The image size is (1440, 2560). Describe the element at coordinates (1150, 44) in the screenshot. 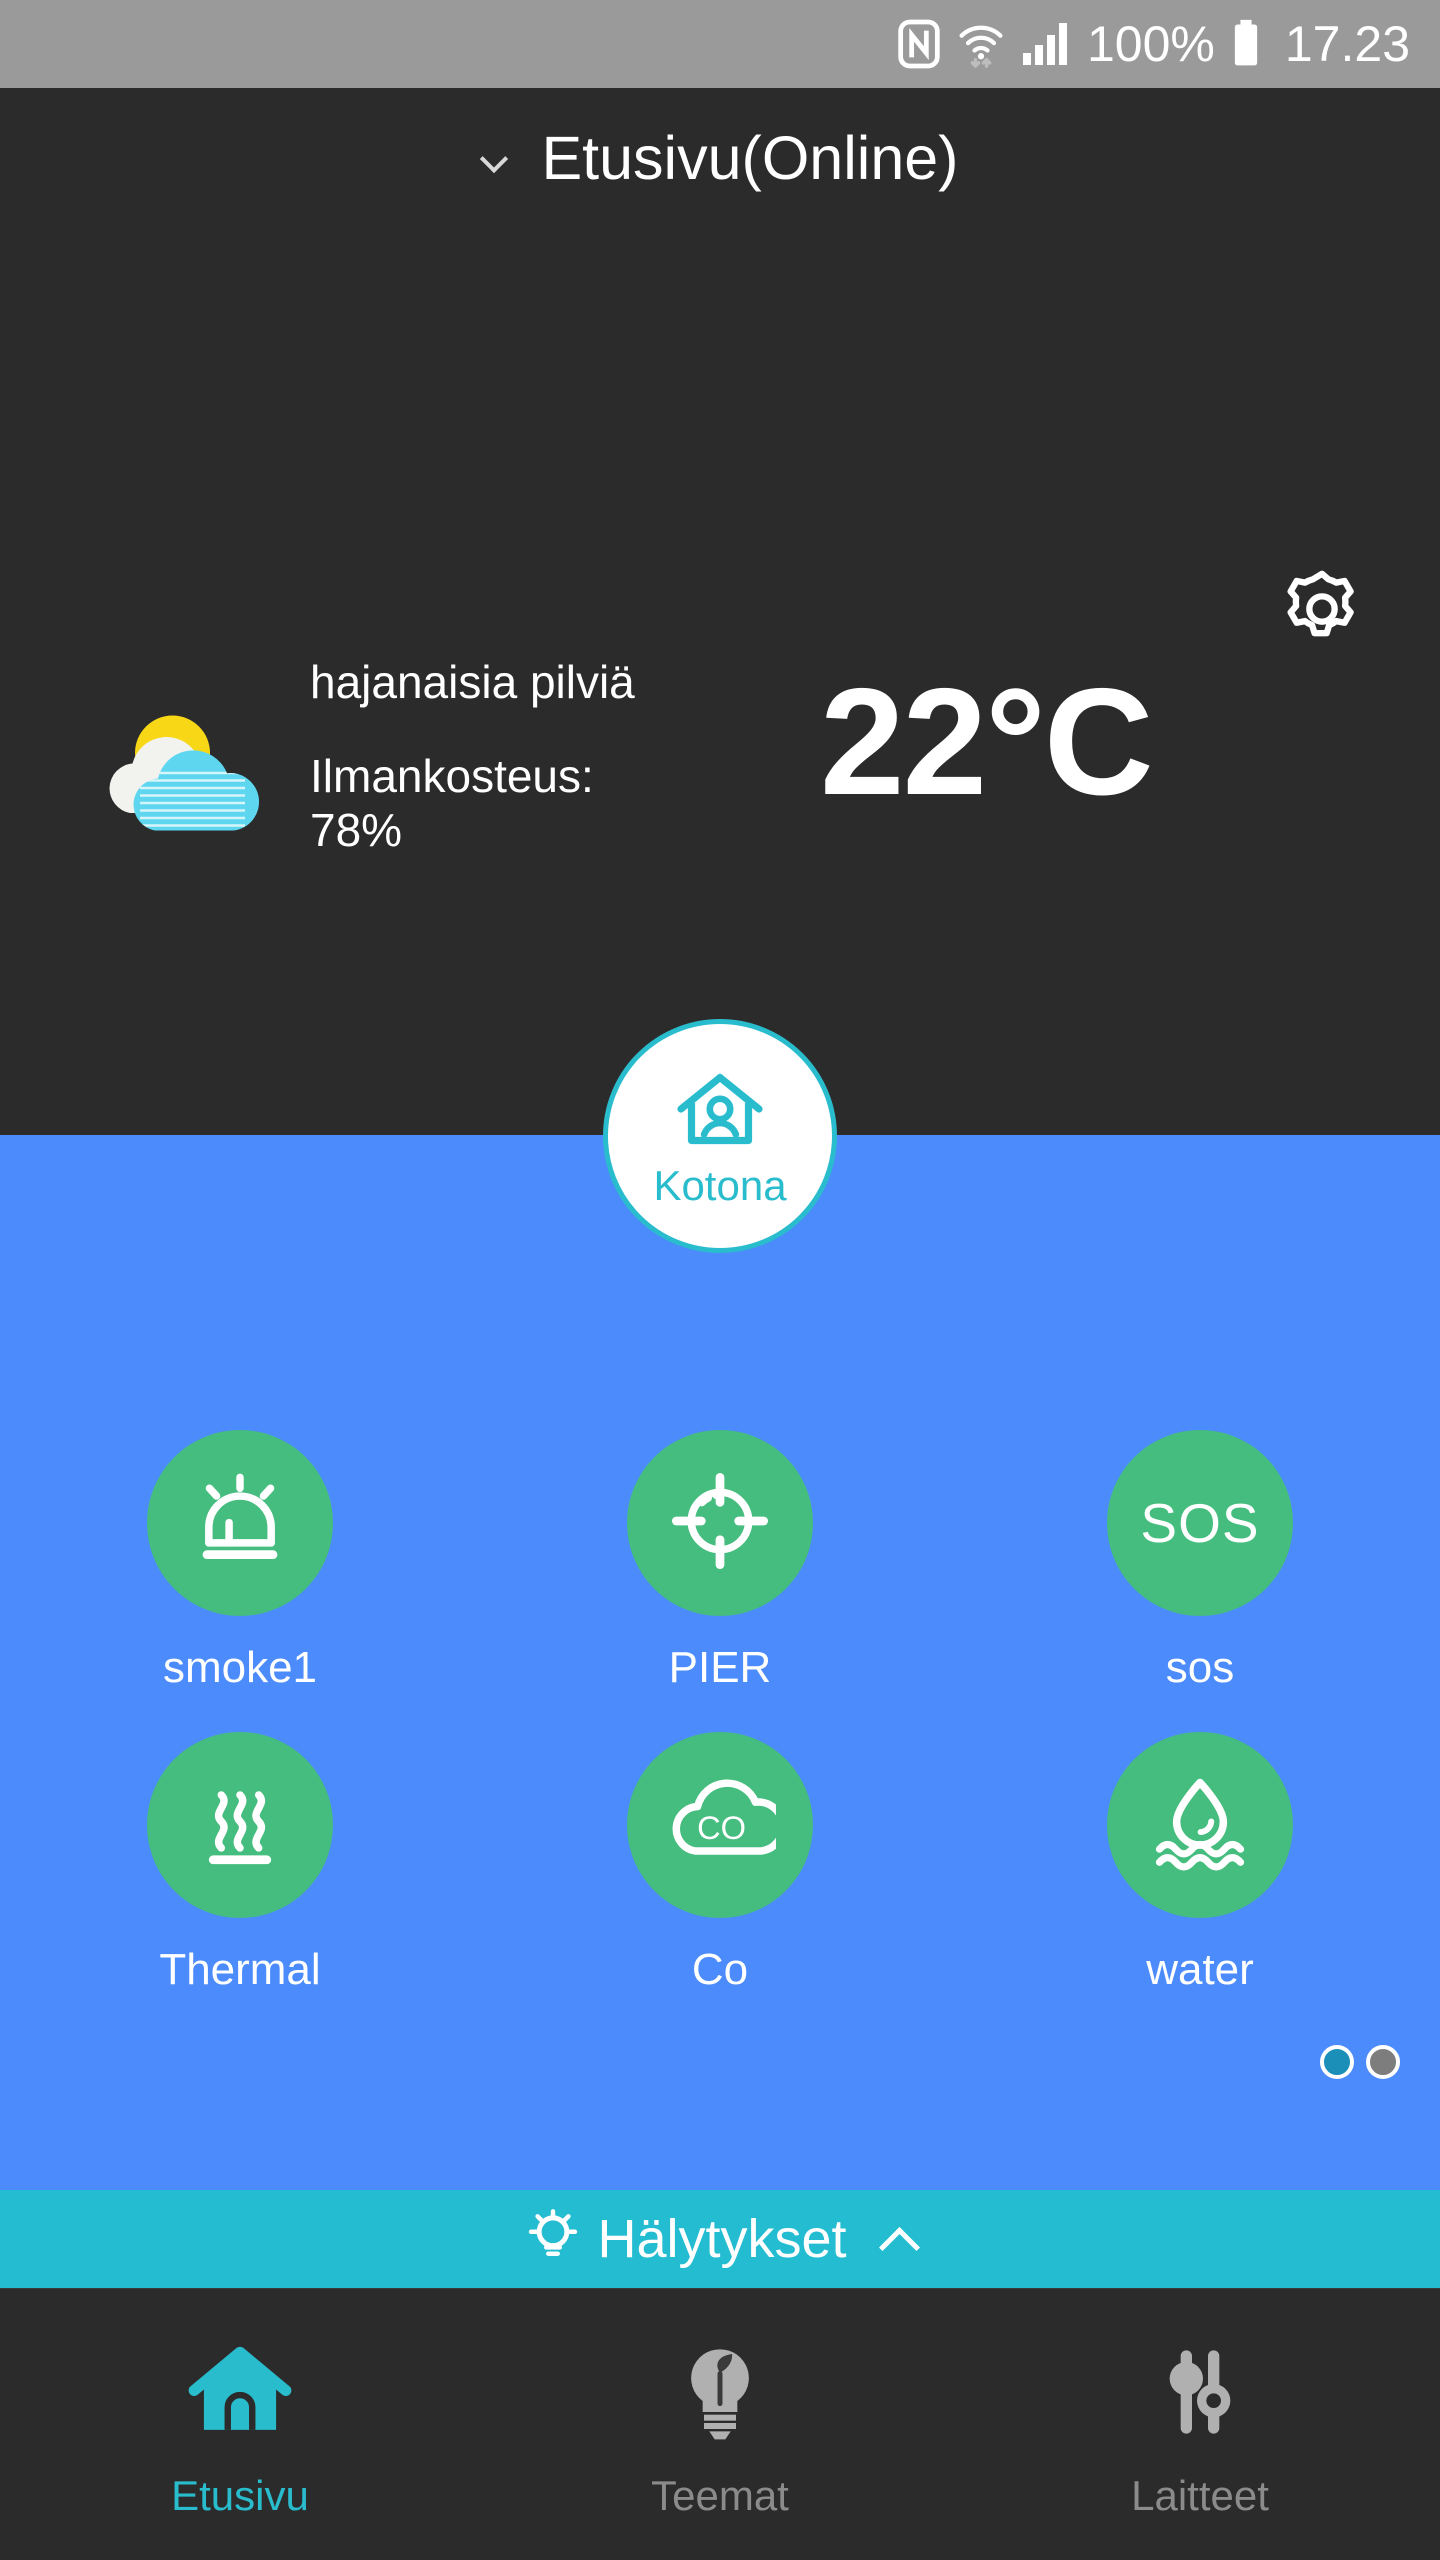

I see `battery-percent-text: 100%` at that location.